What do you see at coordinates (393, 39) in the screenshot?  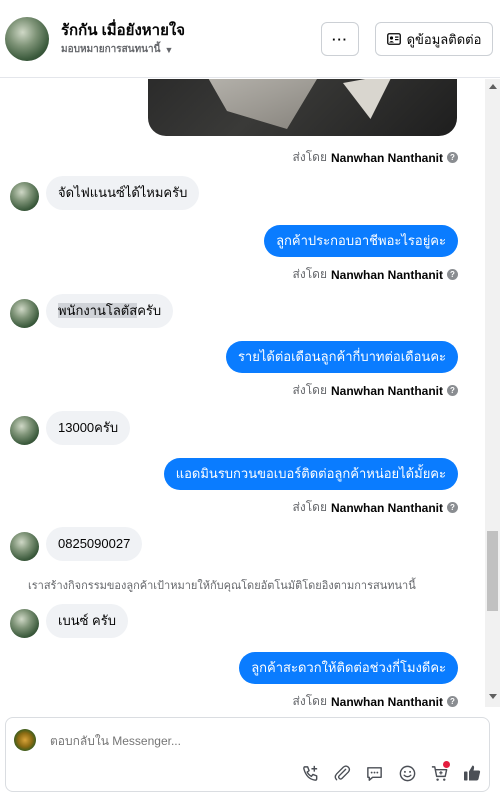 I see `contact-card-icon` at bounding box center [393, 39].